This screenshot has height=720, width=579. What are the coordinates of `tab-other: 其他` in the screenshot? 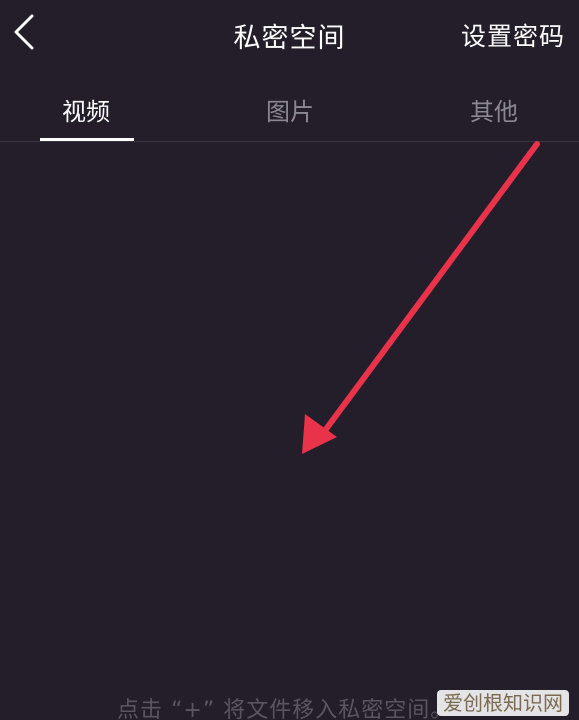 It's located at (494, 109).